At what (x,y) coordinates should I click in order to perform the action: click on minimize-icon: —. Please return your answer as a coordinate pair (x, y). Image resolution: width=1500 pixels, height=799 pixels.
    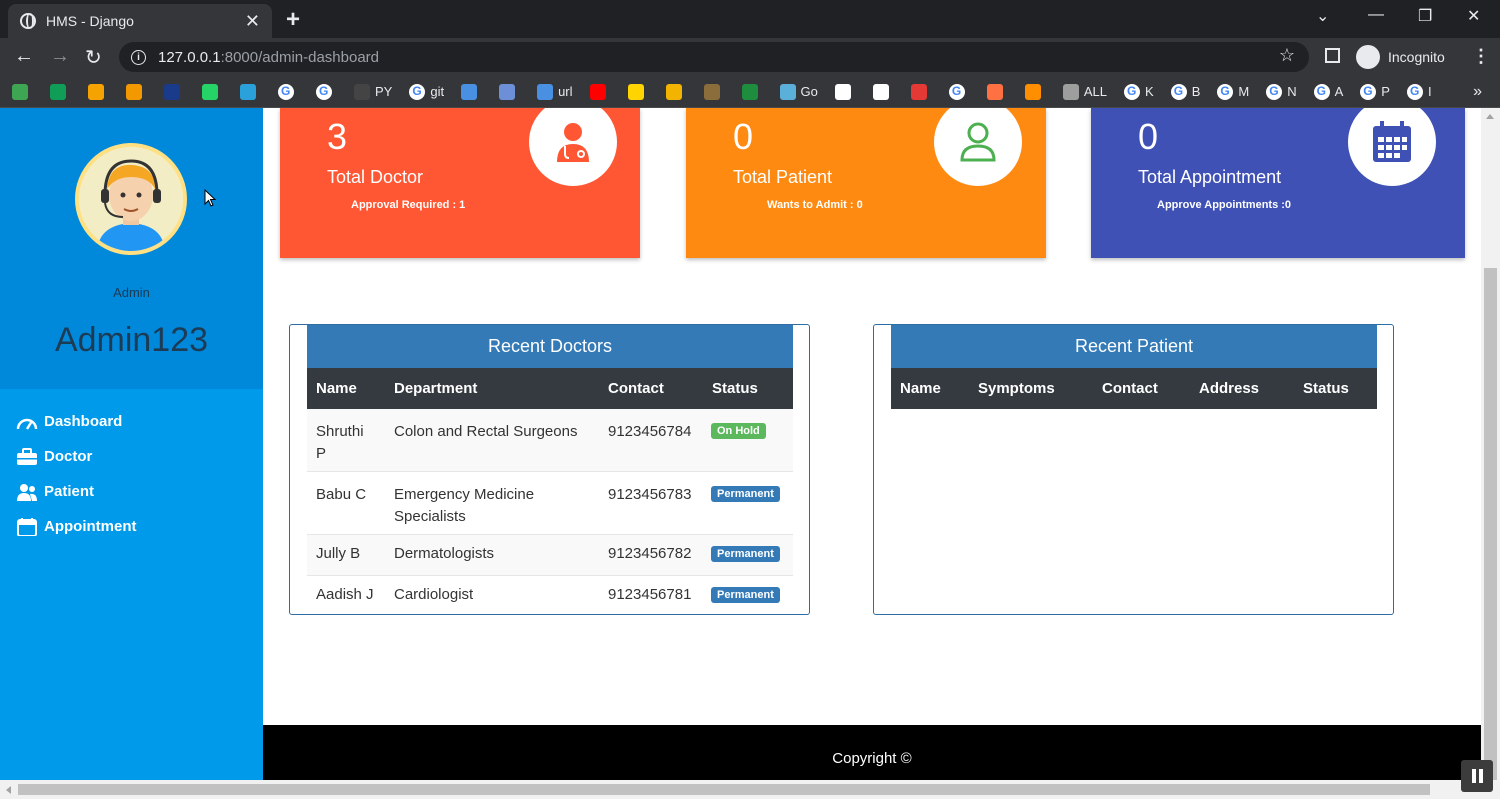
    Looking at the image, I should click on (1376, 15).